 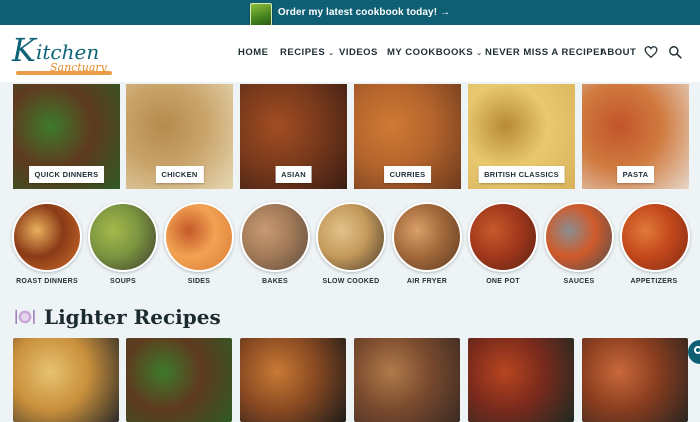 What do you see at coordinates (65, 54) in the screenshot?
I see `site-logo: K itchen Sanctuary` at bounding box center [65, 54].